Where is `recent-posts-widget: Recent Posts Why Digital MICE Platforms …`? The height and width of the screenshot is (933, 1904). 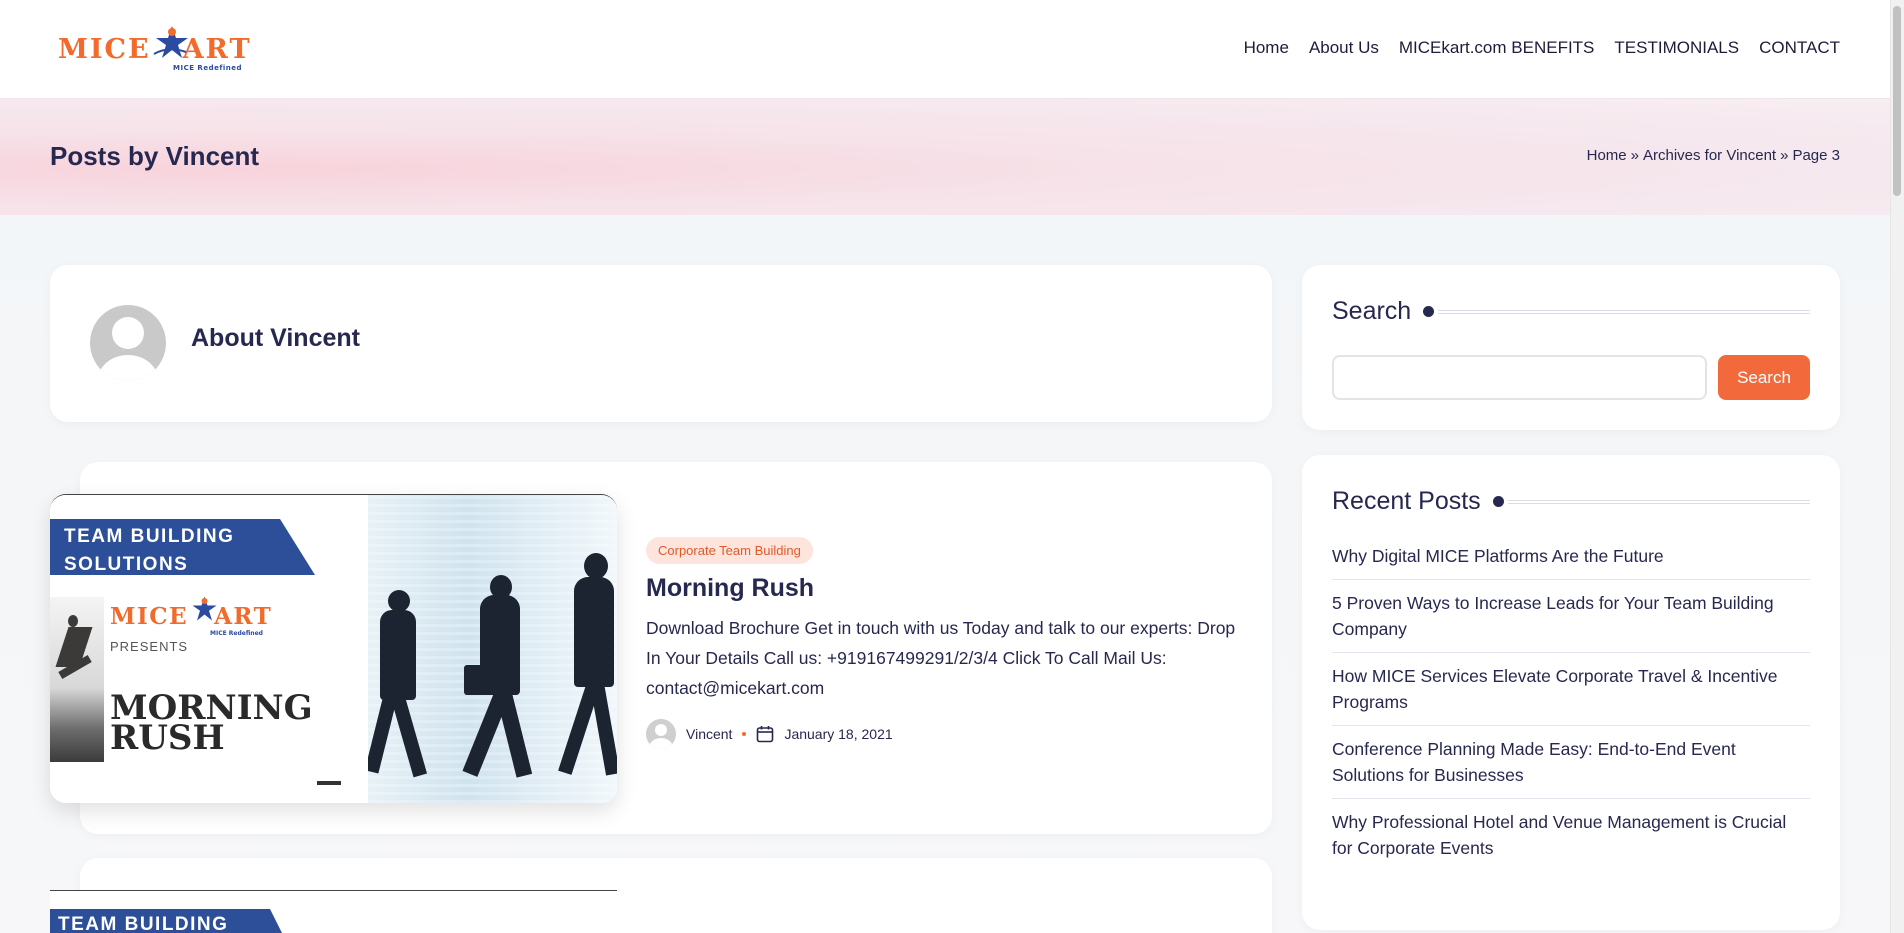
recent-posts-widget: Recent Posts Why Digital MICE Platforms … is located at coordinates (1571, 692).